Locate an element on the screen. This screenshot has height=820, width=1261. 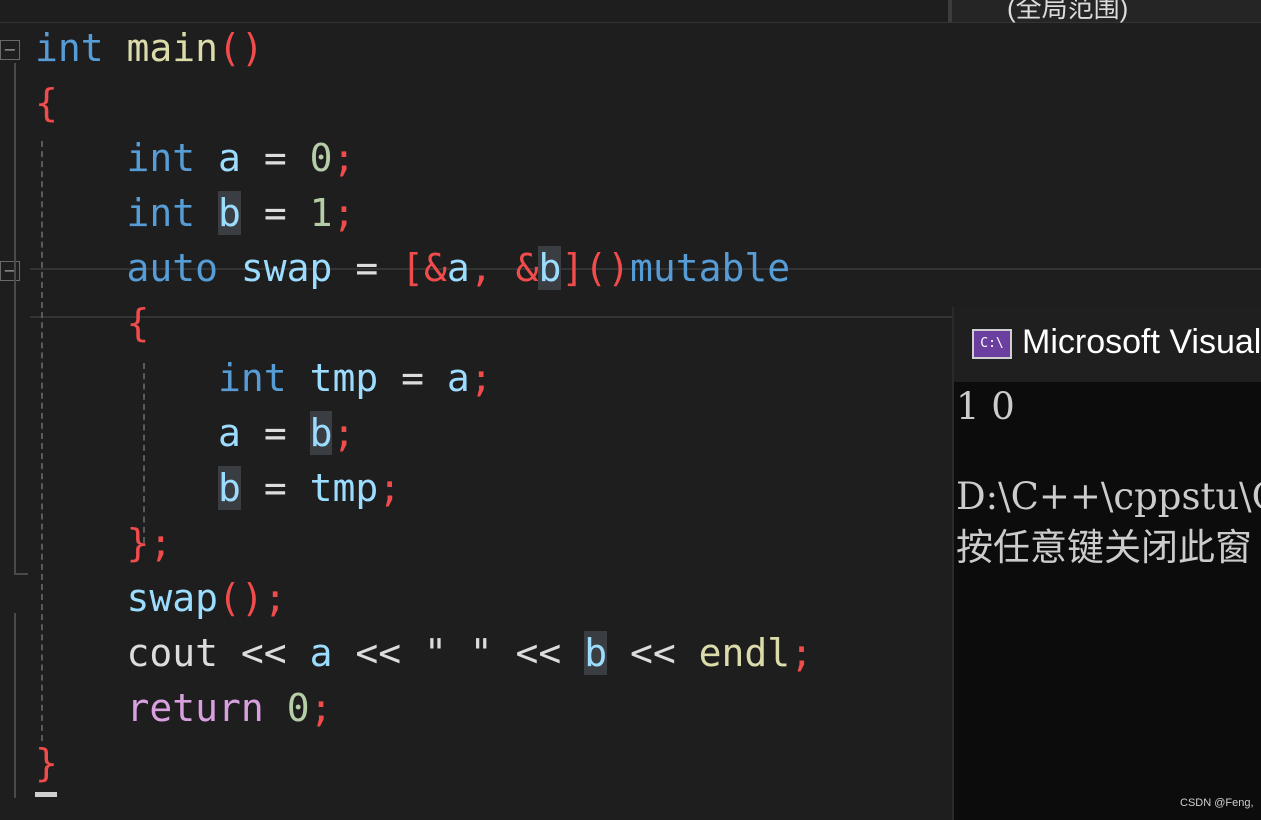
outline-bar-tick is located at coordinates (21, 574).